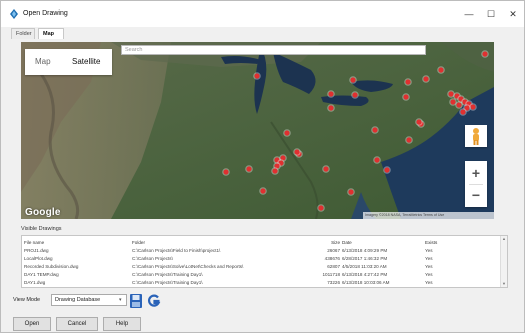 This screenshot has height=333, width=525. Describe the element at coordinates (365, 250) in the screenshot. I see `row-date: 6/13/2018 4:09:29 PM` at that location.